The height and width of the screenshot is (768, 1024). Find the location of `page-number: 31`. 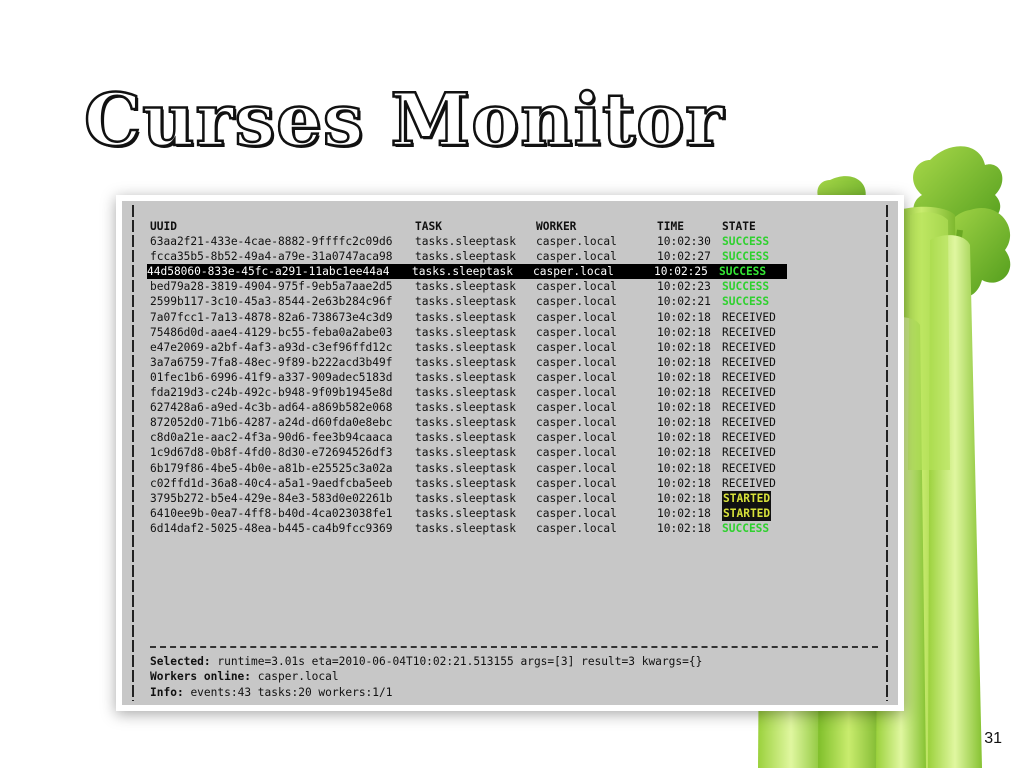

page-number: 31 is located at coordinates (993, 738).